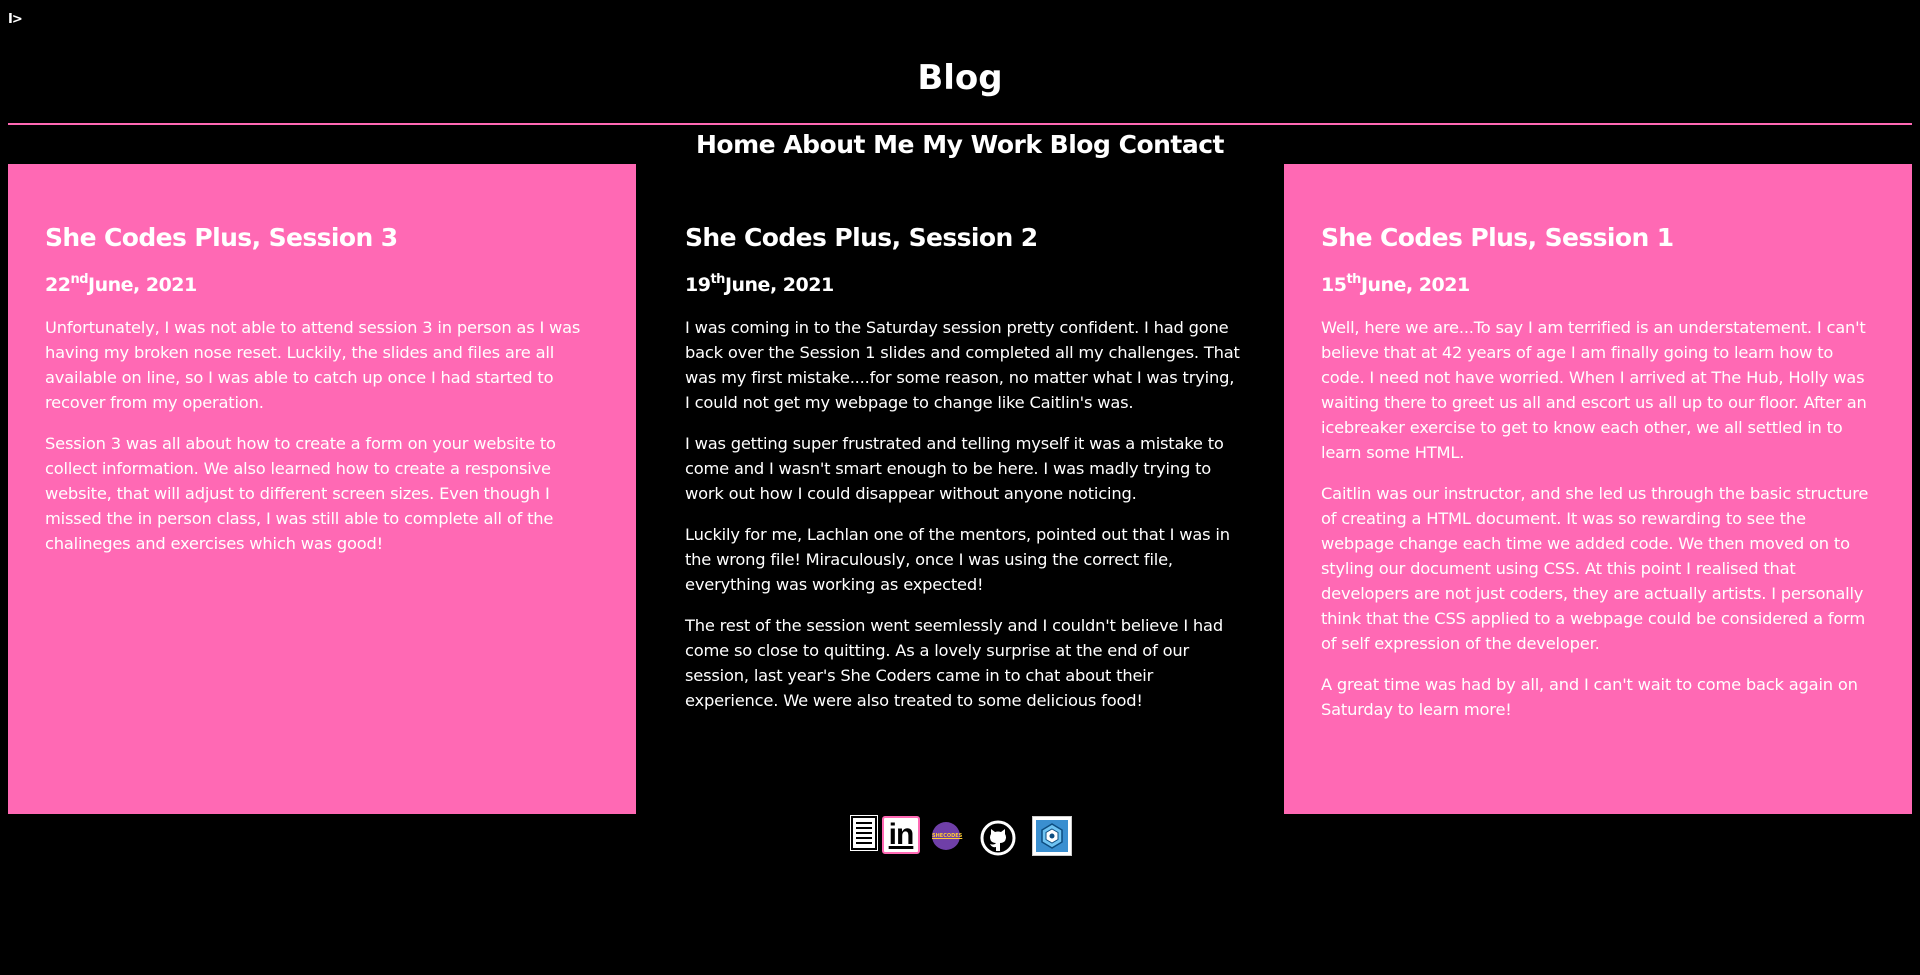  Describe the element at coordinates (121, 284) in the screenshot. I see `post-date: 22ndJune, 2021` at that location.